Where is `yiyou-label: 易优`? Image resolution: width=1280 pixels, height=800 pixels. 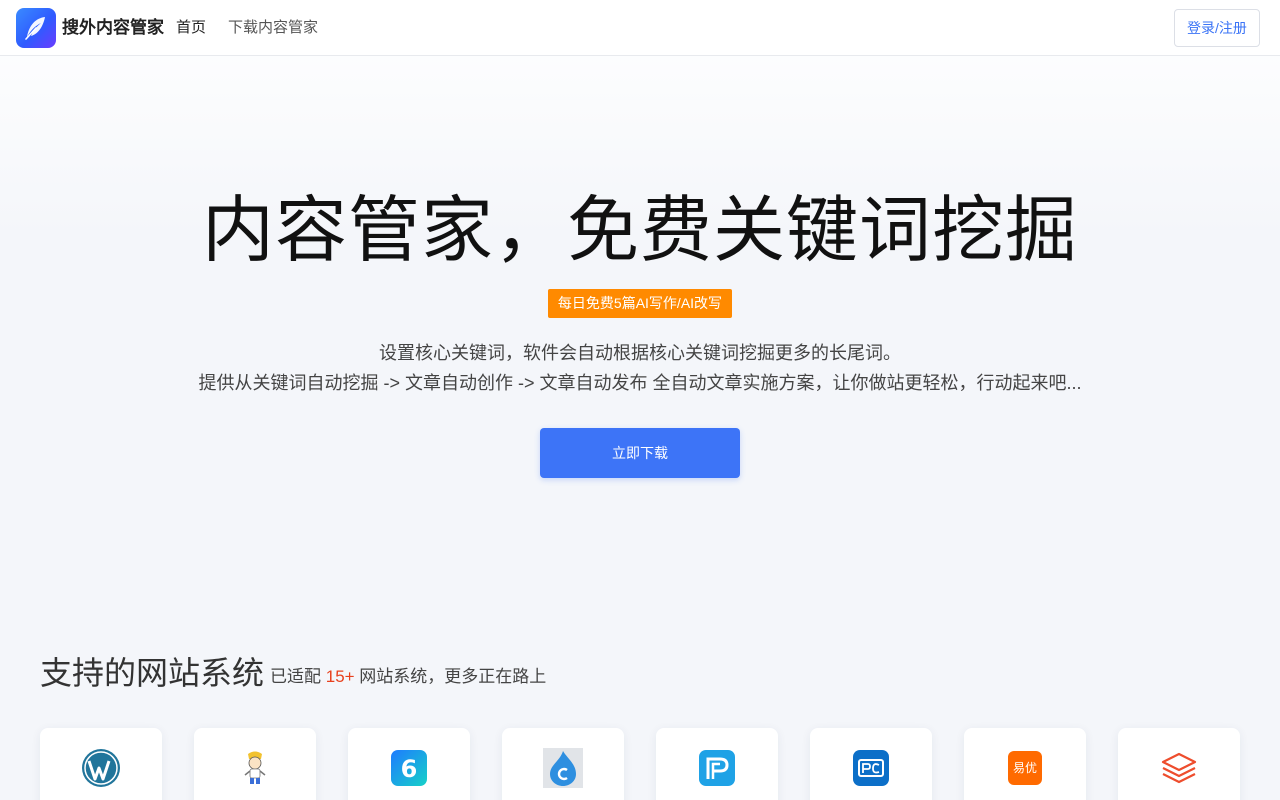 yiyou-label: 易优 is located at coordinates (1024, 768).